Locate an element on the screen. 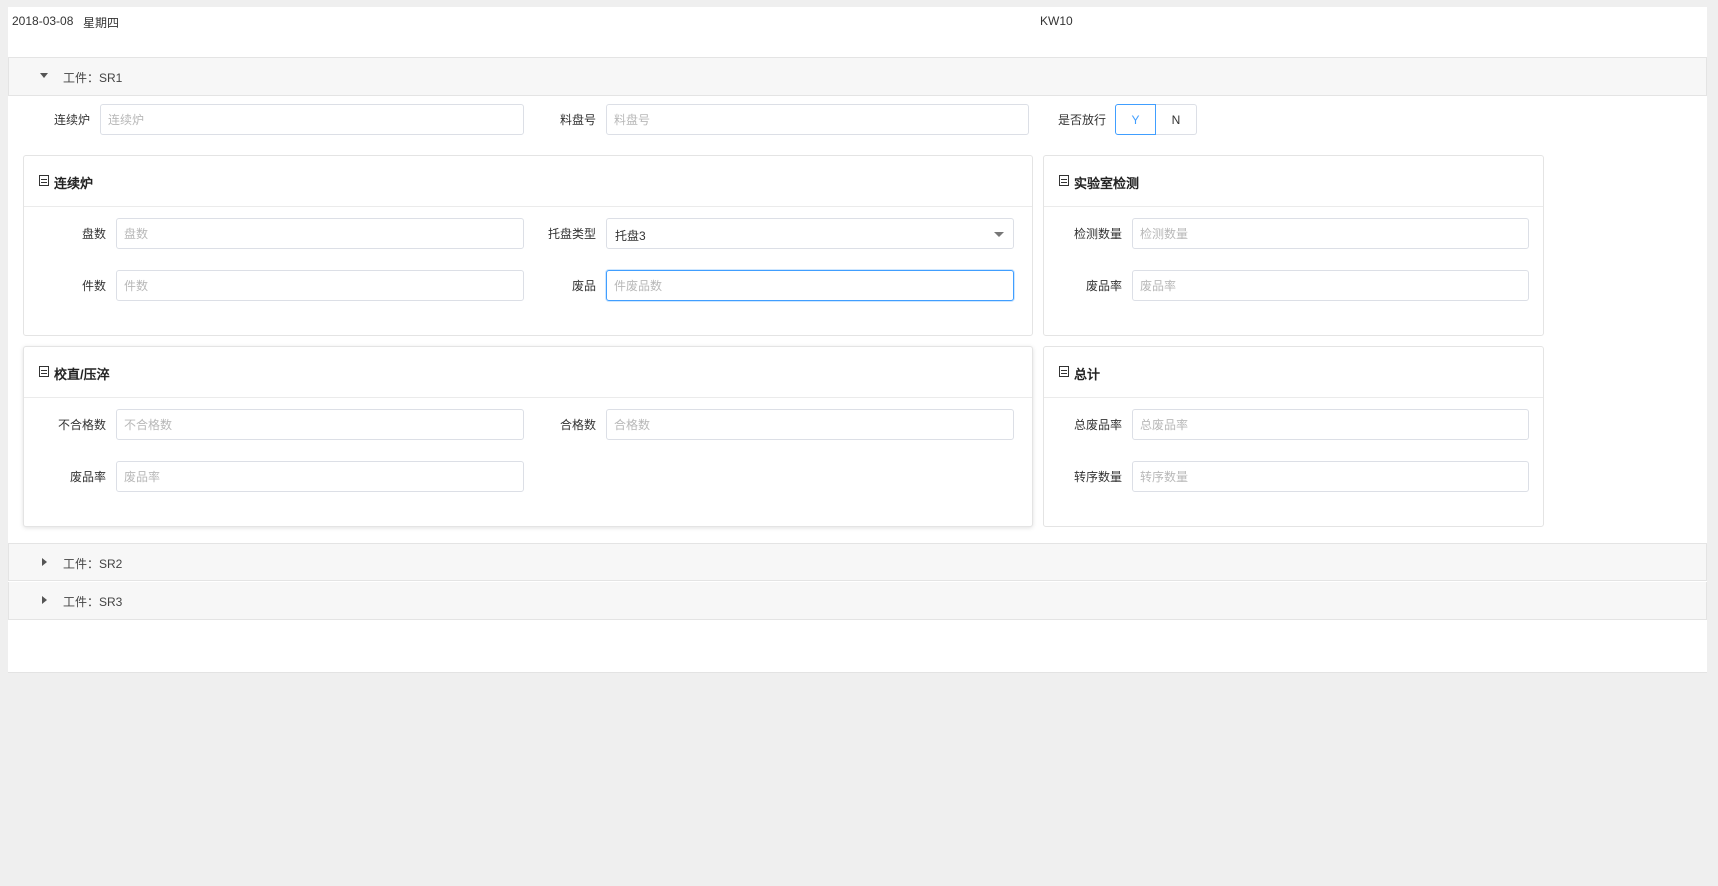 The width and height of the screenshot is (1718, 886). lab-scrap-rate-input is located at coordinates (1330, 285).